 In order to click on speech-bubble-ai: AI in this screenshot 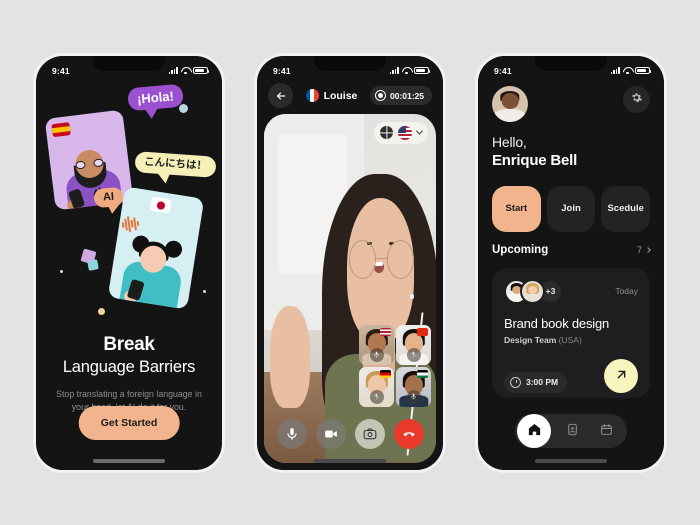, I will do `click(108, 197)`.